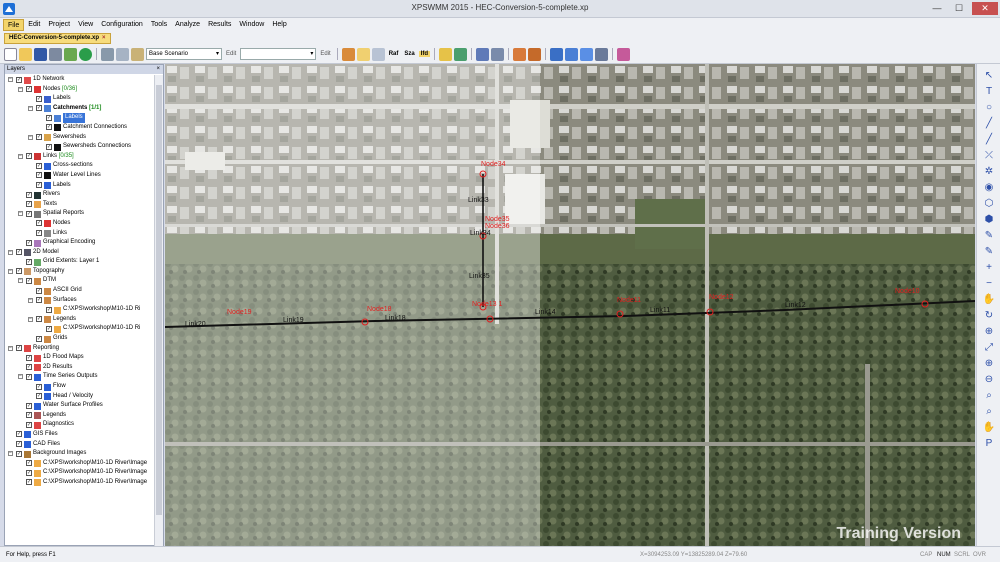 This screenshot has width=1000, height=562. I want to click on layer-row-catchment-labels: ✓ Labels, so click(80, 118).